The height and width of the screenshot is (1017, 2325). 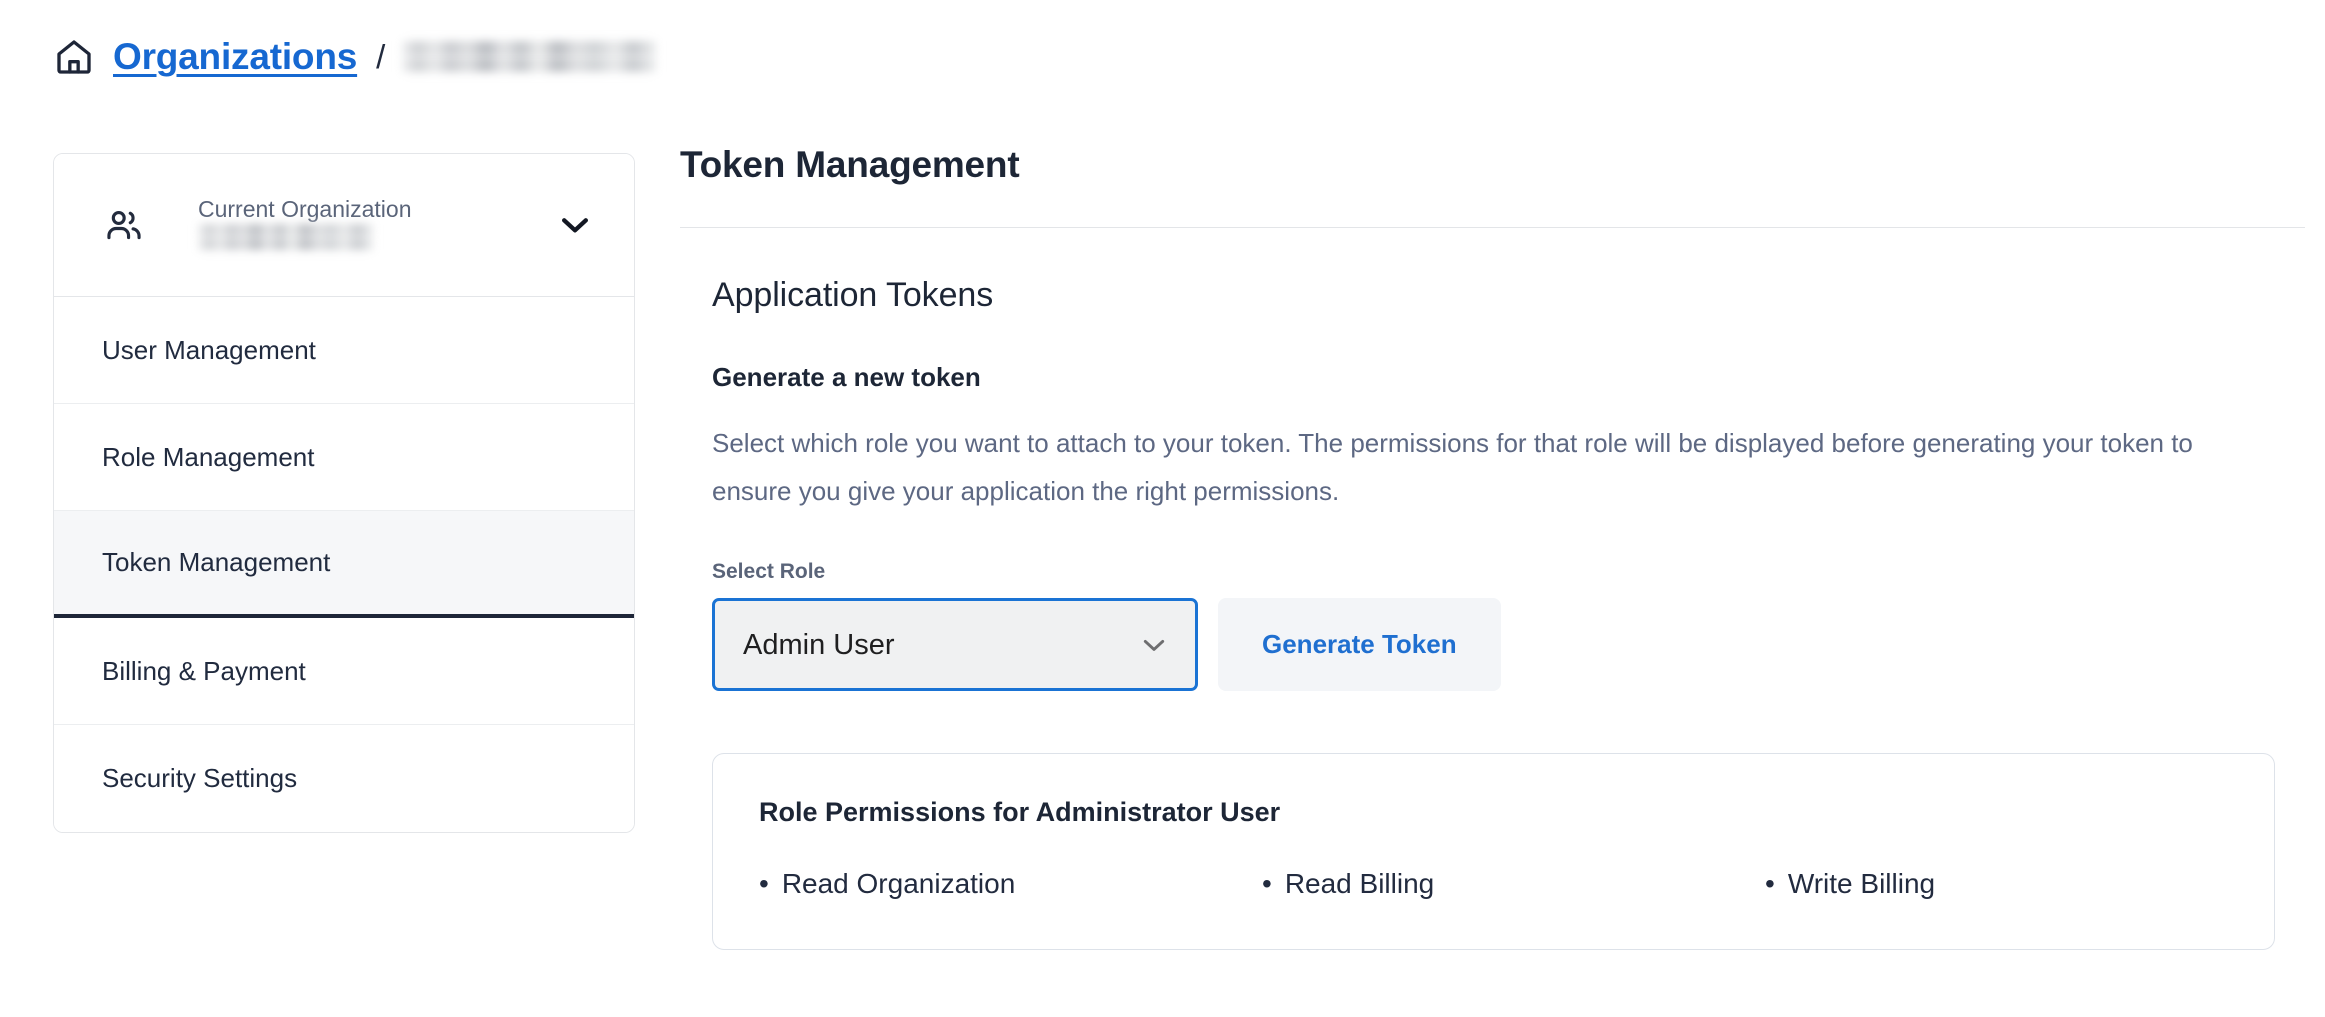 What do you see at coordinates (208, 456) in the screenshot?
I see `sidebar-item-label: Role Management` at bounding box center [208, 456].